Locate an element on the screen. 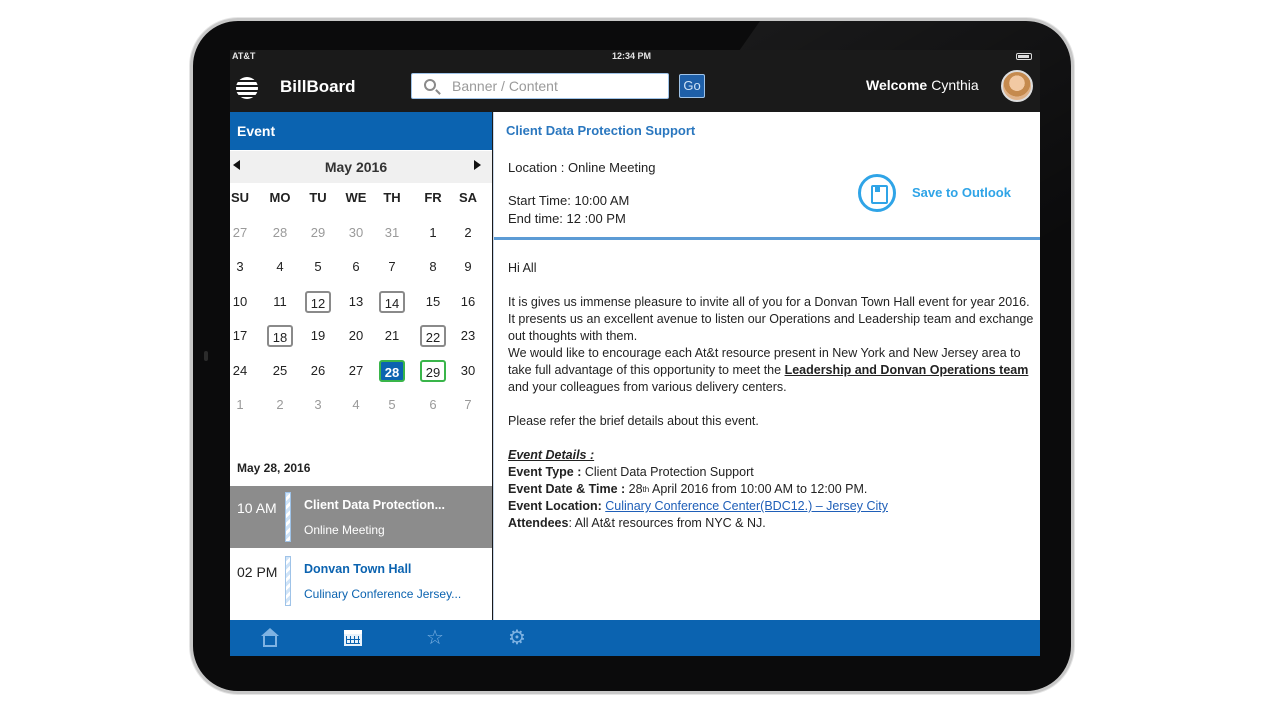 The height and width of the screenshot is (712, 1265). calendar-day: 9 is located at coordinates (468, 267).